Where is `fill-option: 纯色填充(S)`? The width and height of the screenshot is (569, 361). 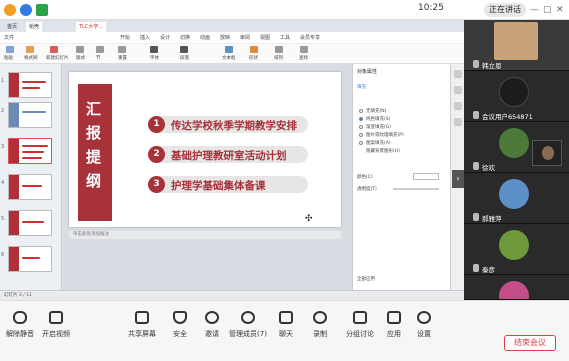 fill-option: 纯色填充(S) is located at coordinates (378, 119).